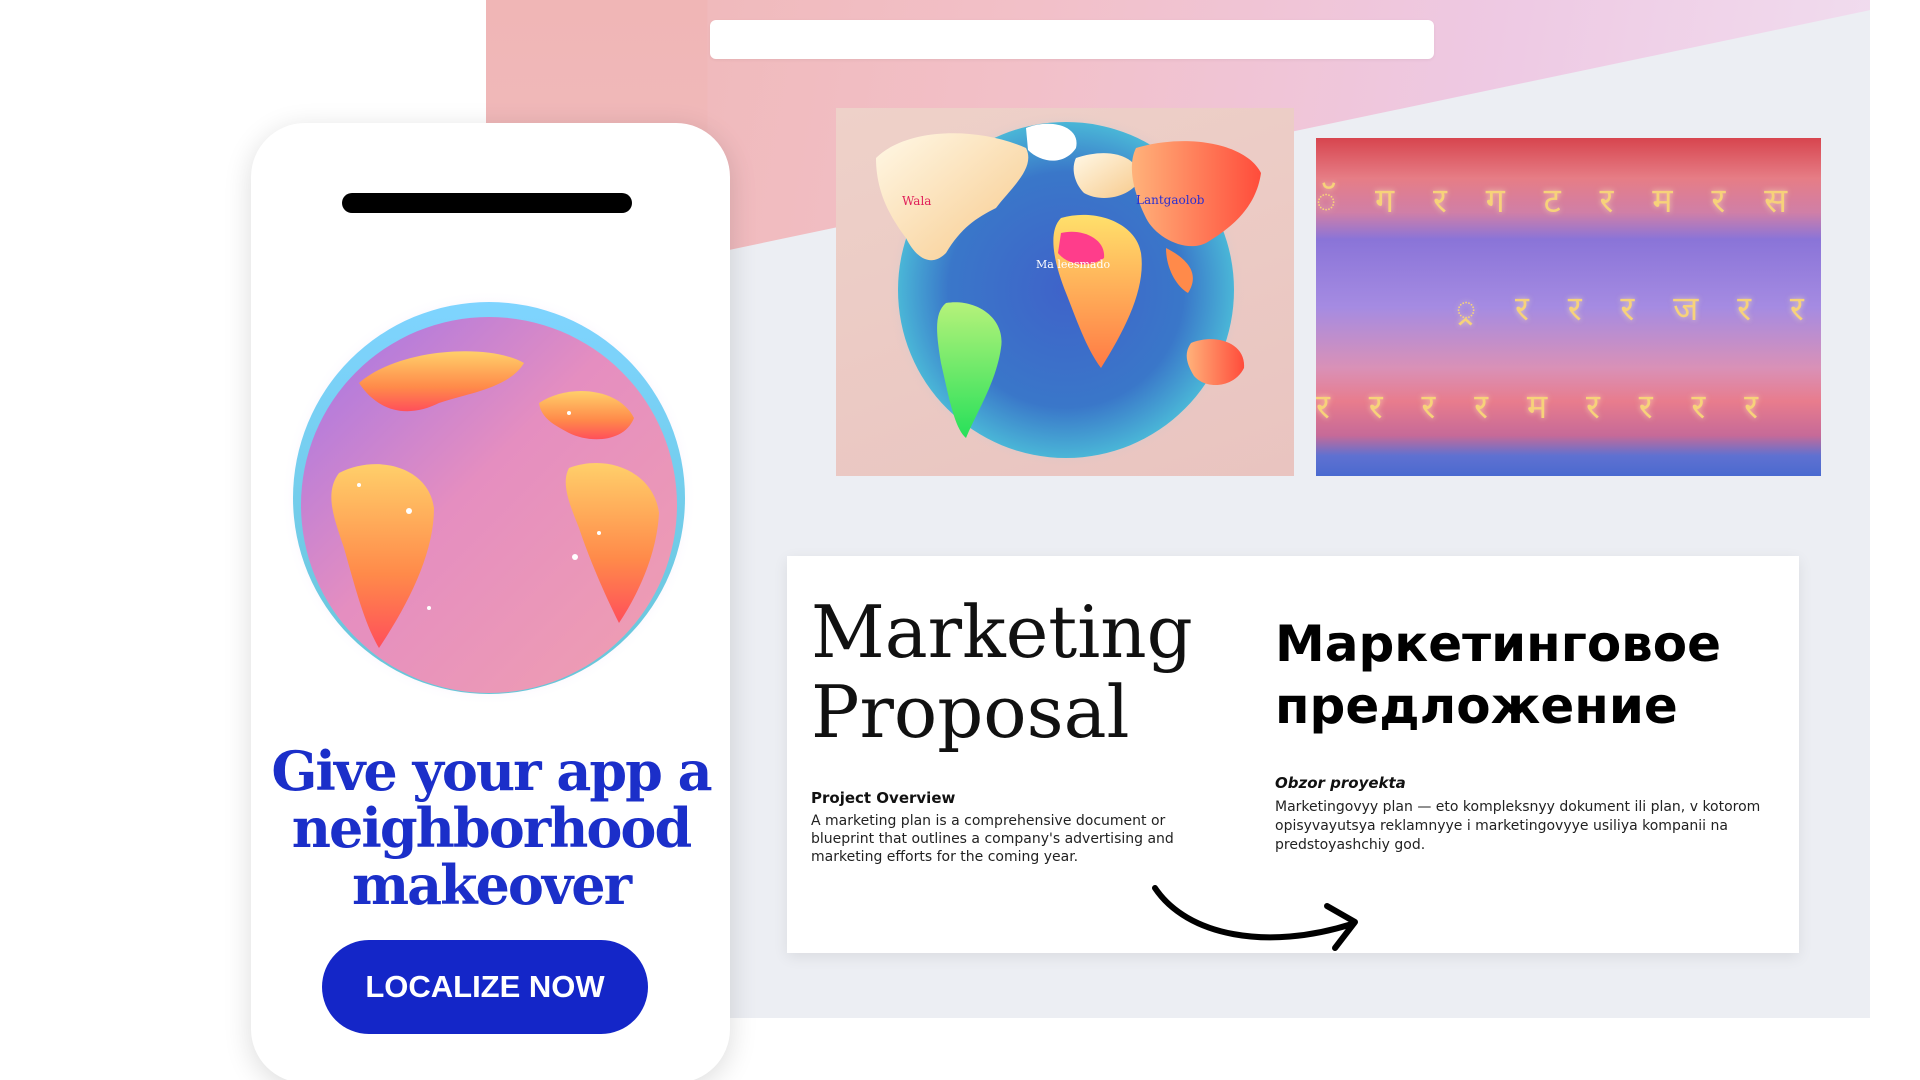 The width and height of the screenshot is (1920, 1080). What do you see at coordinates (1637, 309) in the screenshot?
I see `glyph-row: ्र र र र ज र र` at bounding box center [1637, 309].